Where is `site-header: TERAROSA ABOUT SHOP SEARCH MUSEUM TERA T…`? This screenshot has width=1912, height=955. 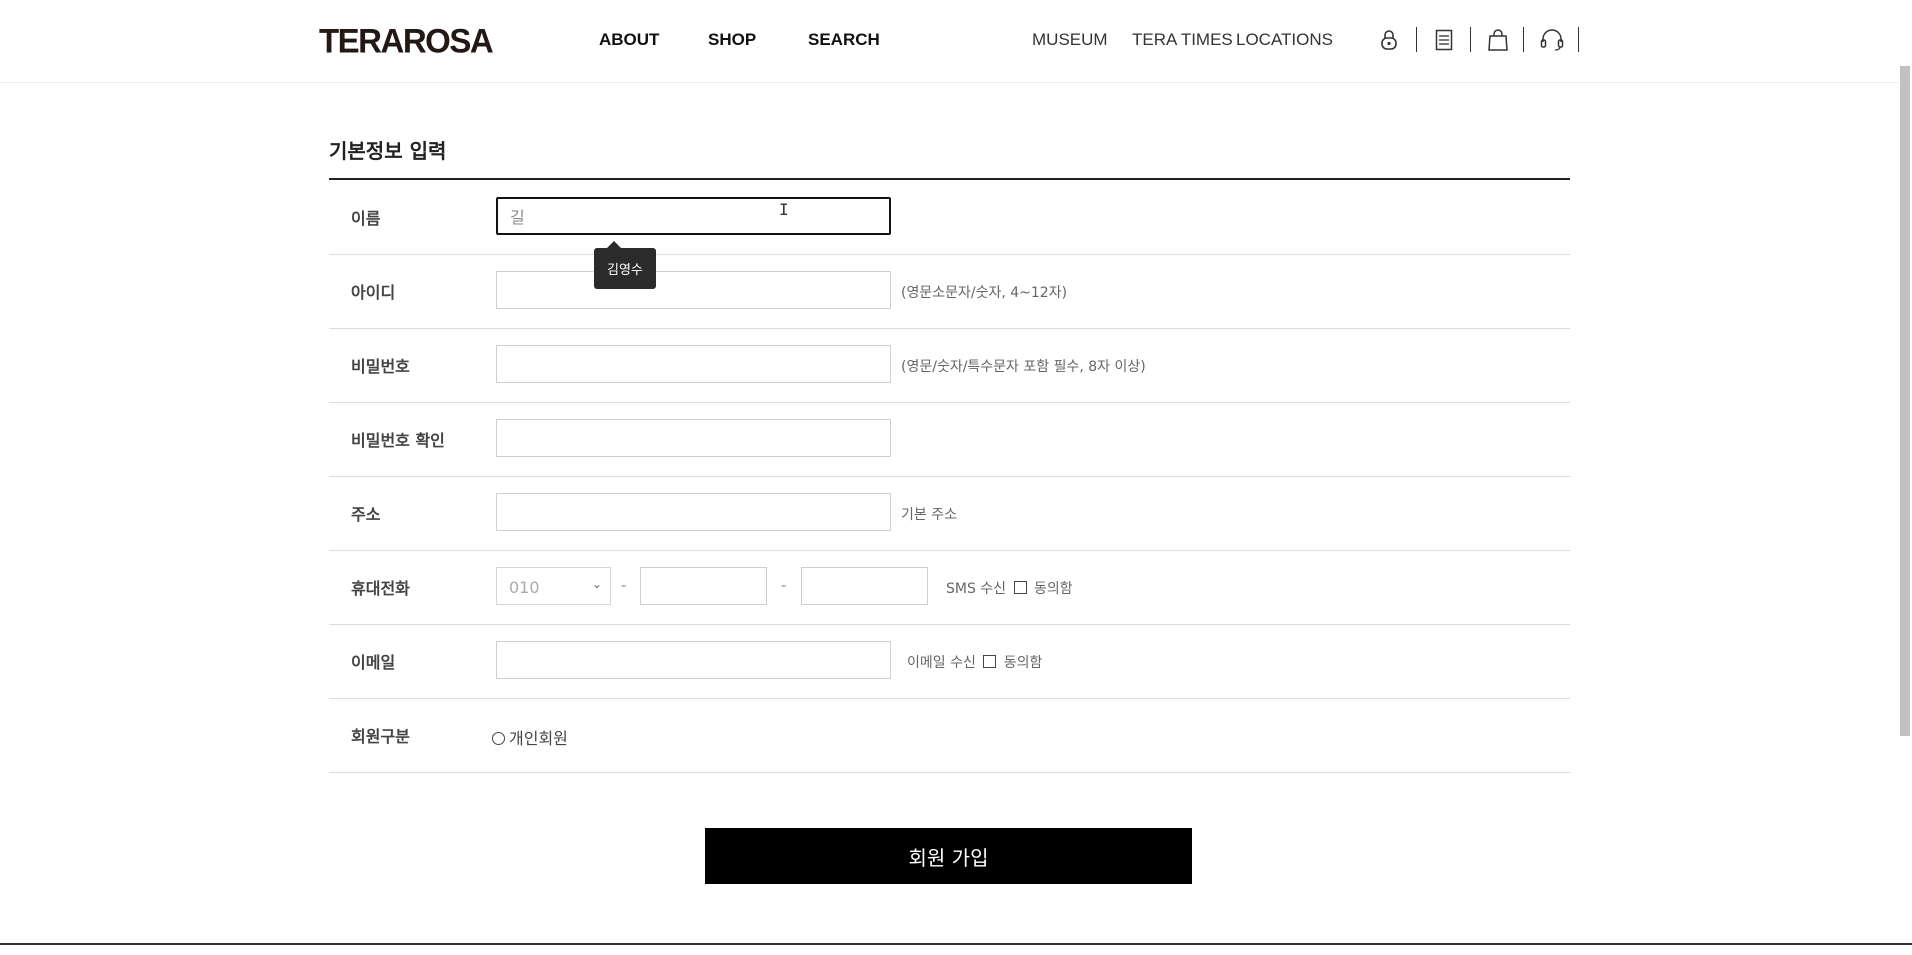 site-header: TERAROSA ABOUT SHOP SEARCH MUSEUM TERA T… is located at coordinates (956, 41).